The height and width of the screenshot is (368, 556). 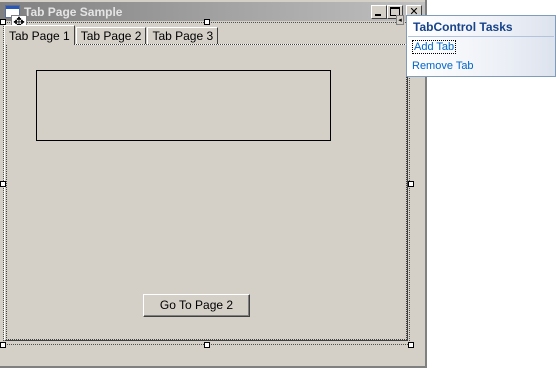 What do you see at coordinates (73, 12) in the screenshot?
I see `window-title: Tab Page Sample` at bounding box center [73, 12].